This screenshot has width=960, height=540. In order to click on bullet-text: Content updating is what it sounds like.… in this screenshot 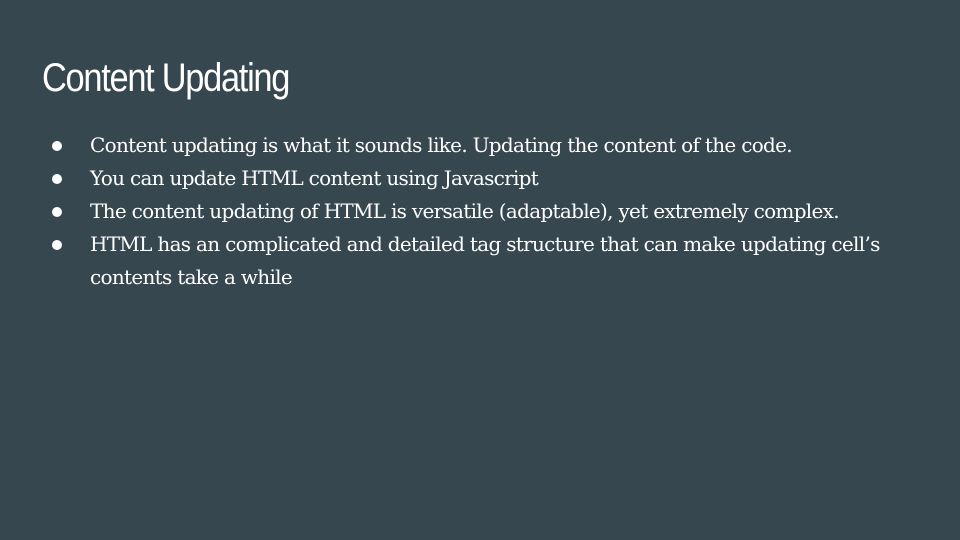, I will do `click(441, 145)`.